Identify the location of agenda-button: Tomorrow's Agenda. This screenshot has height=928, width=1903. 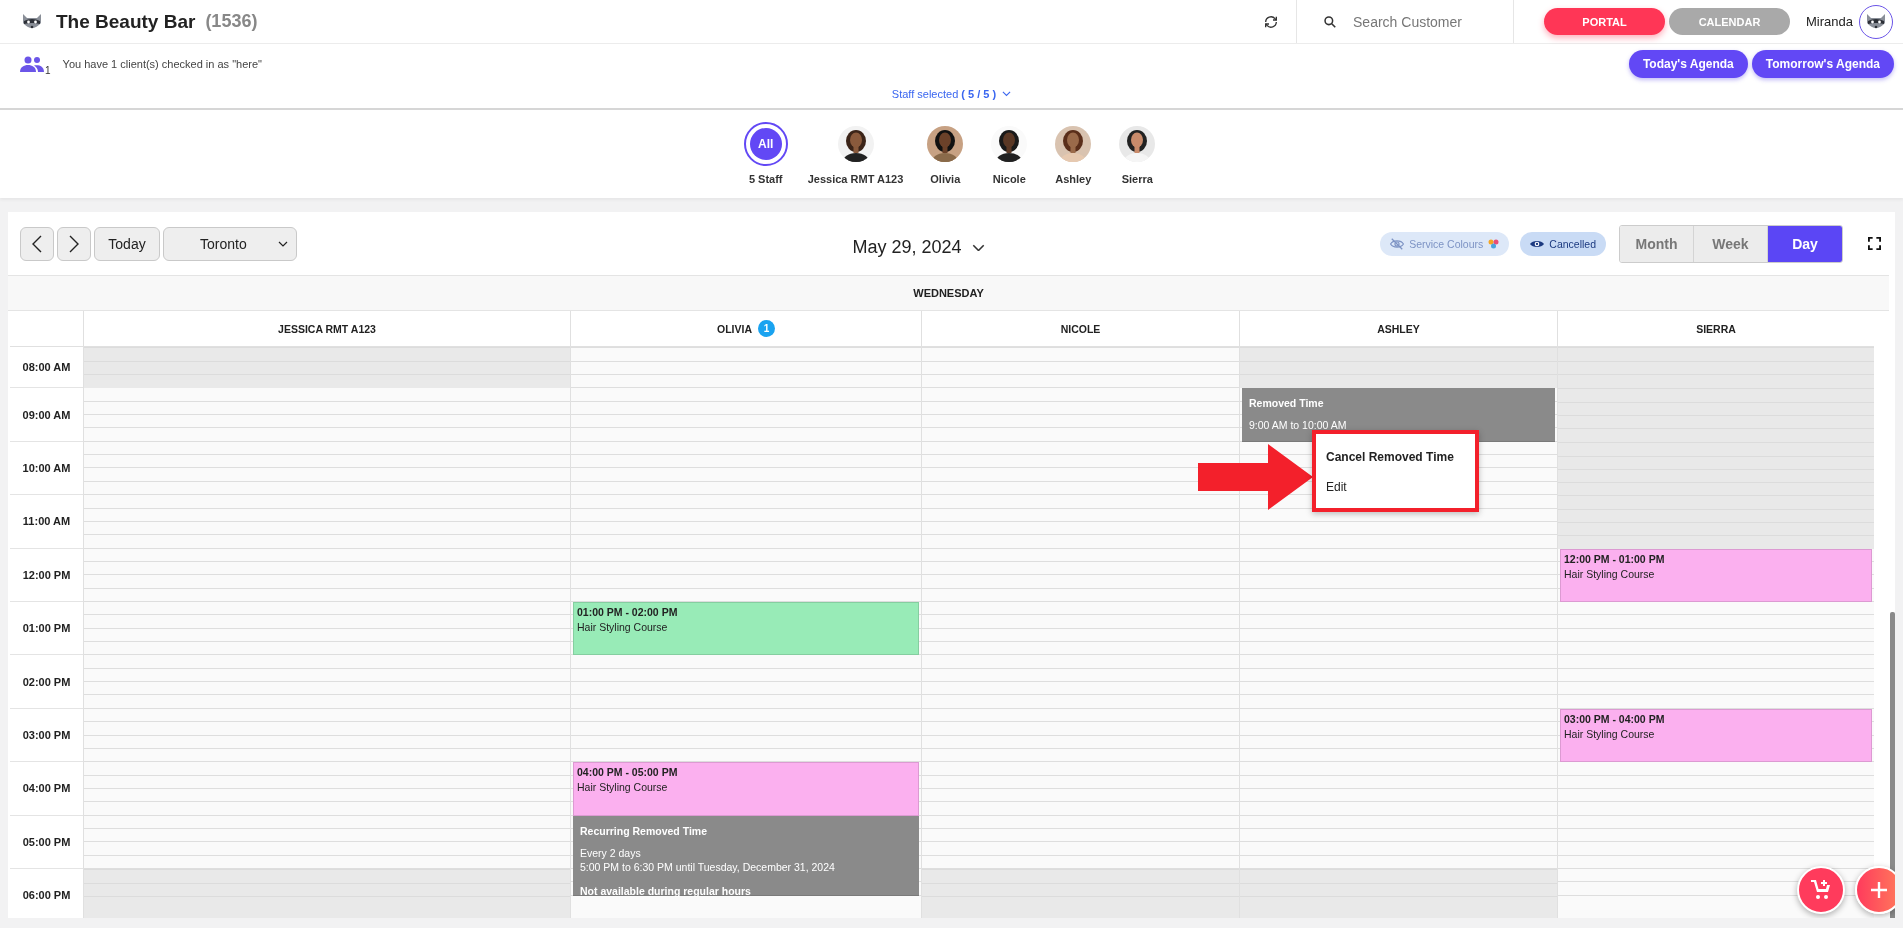
(1822, 64).